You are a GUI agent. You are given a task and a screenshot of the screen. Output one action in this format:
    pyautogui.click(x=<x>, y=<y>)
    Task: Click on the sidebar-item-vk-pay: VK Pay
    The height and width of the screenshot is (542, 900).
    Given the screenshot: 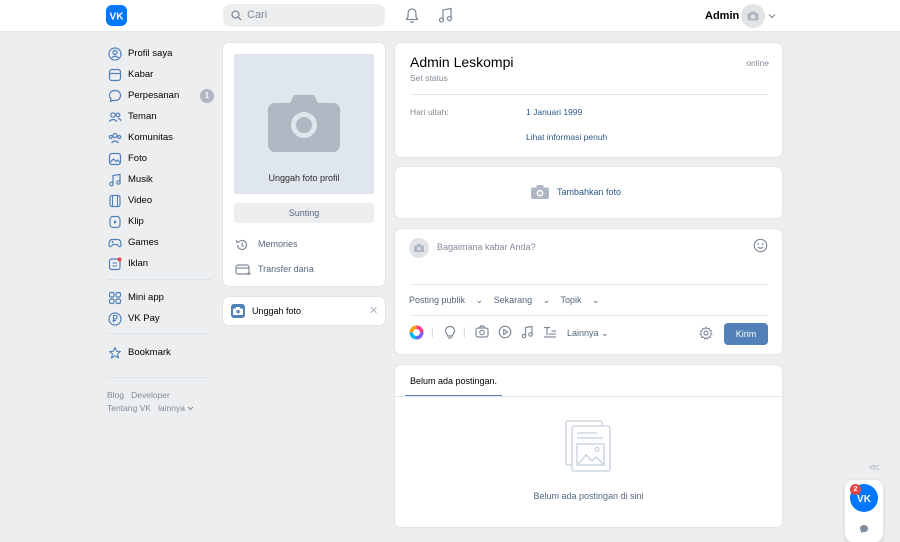 What is the action you would take?
    pyautogui.click(x=160, y=319)
    